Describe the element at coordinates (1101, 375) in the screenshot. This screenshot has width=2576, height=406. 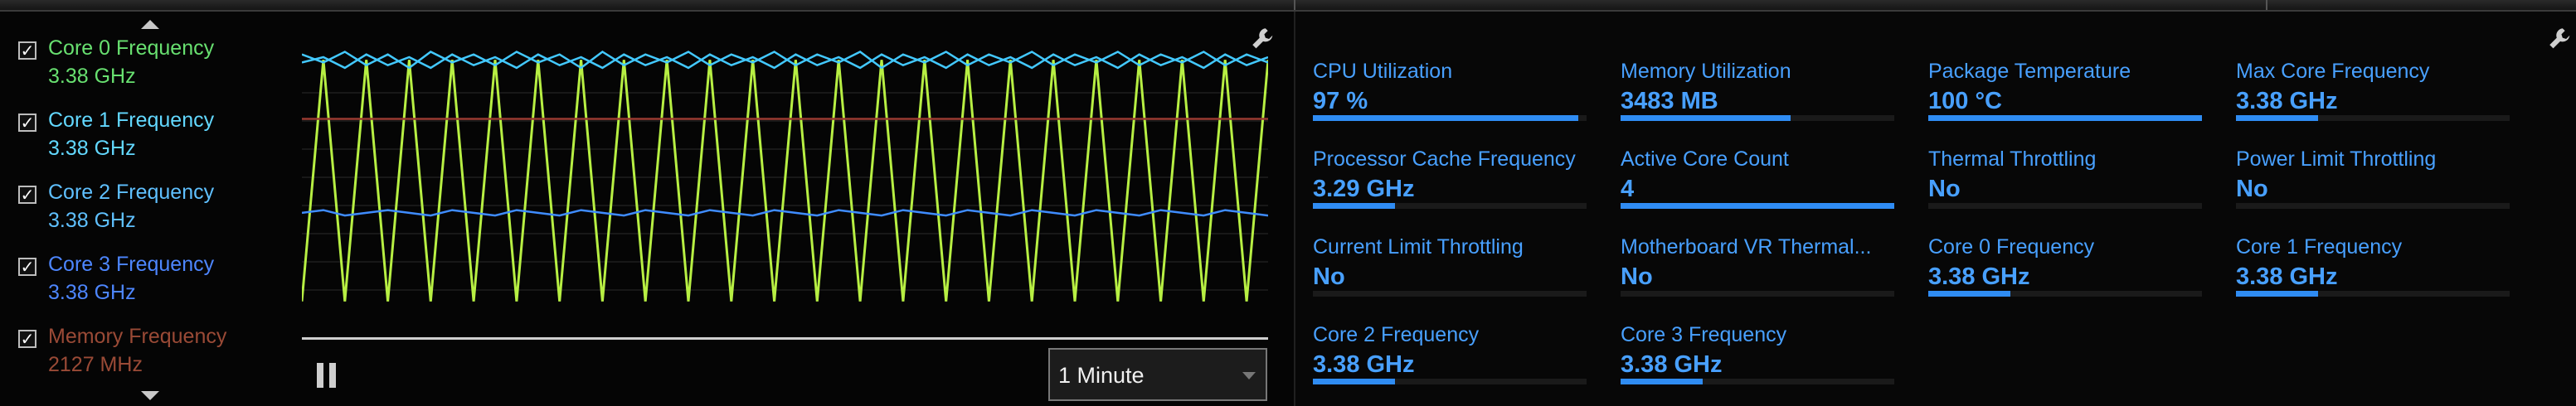
I see `timespan-value: 1 Minute` at that location.